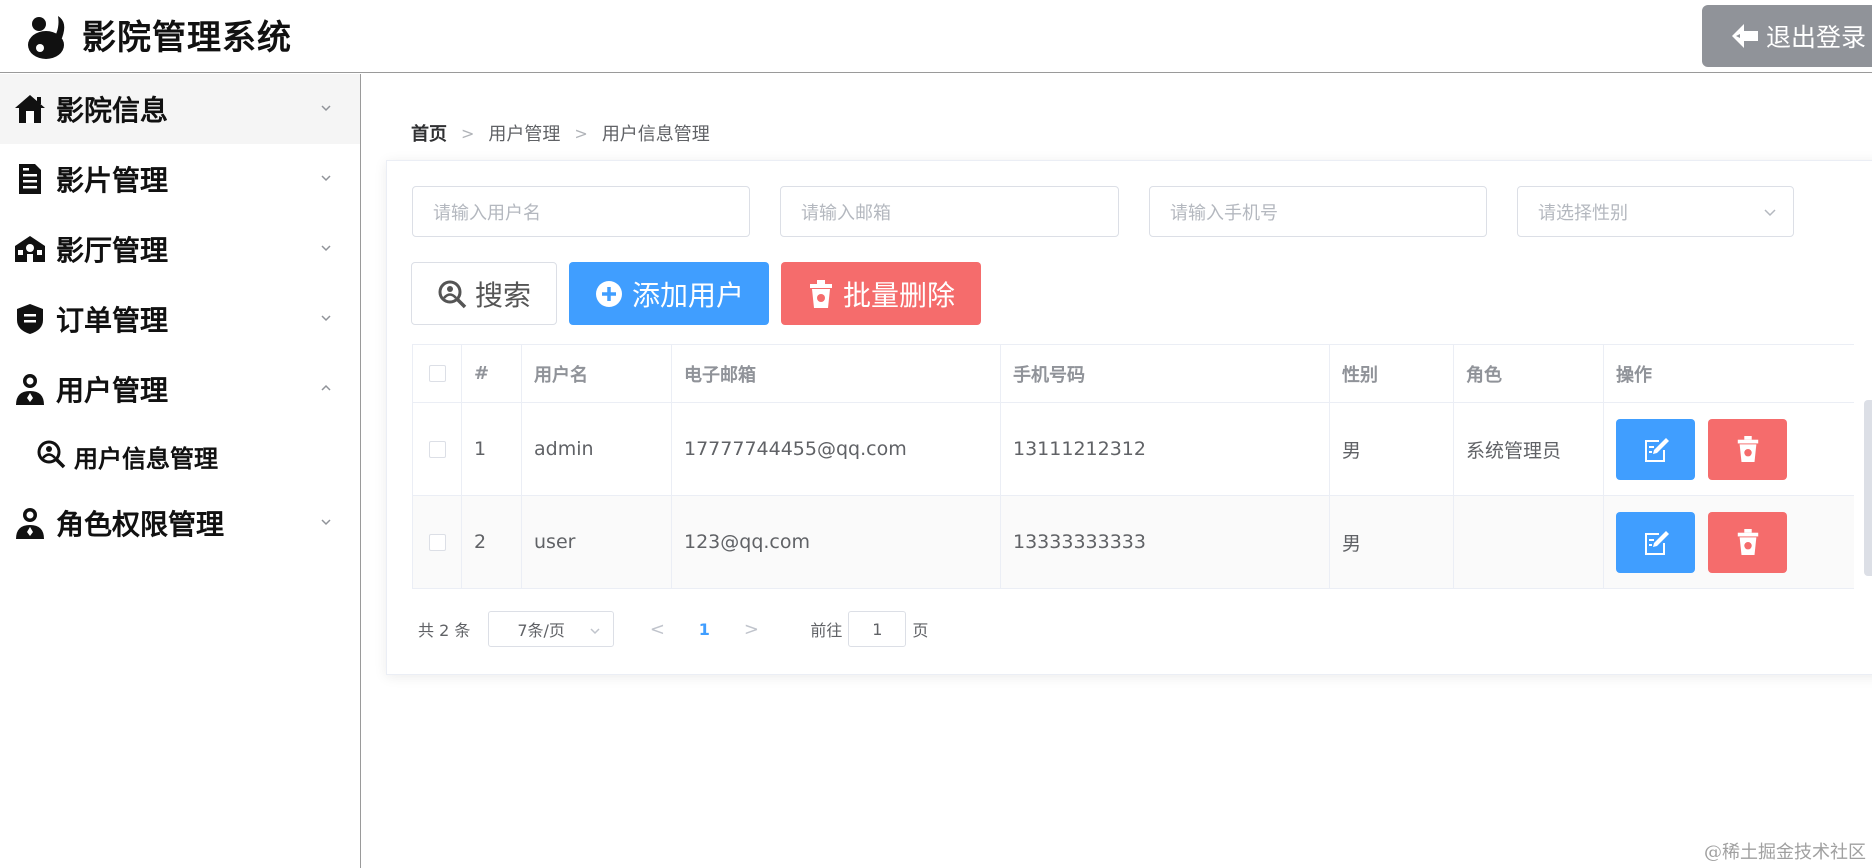 The width and height of the screenshot is (1872, 868). I want to click on batch-delete-button: 批量删除, so click(881, 293).